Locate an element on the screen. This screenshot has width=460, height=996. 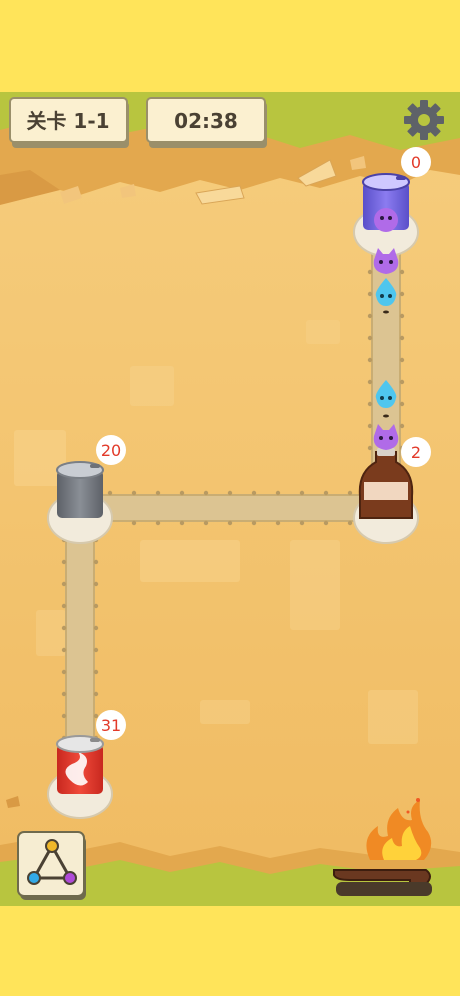
settings-button is located at coordinates (424, 120).